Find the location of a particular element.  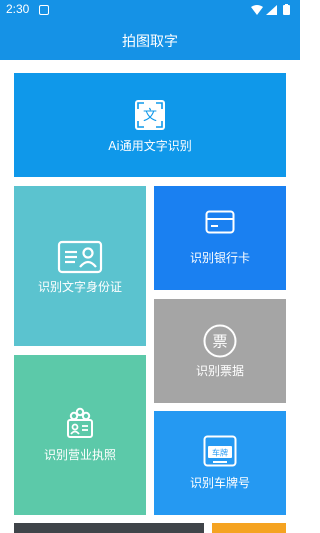

text-recognition-icon: 文 is located at coordinates (150, 115).